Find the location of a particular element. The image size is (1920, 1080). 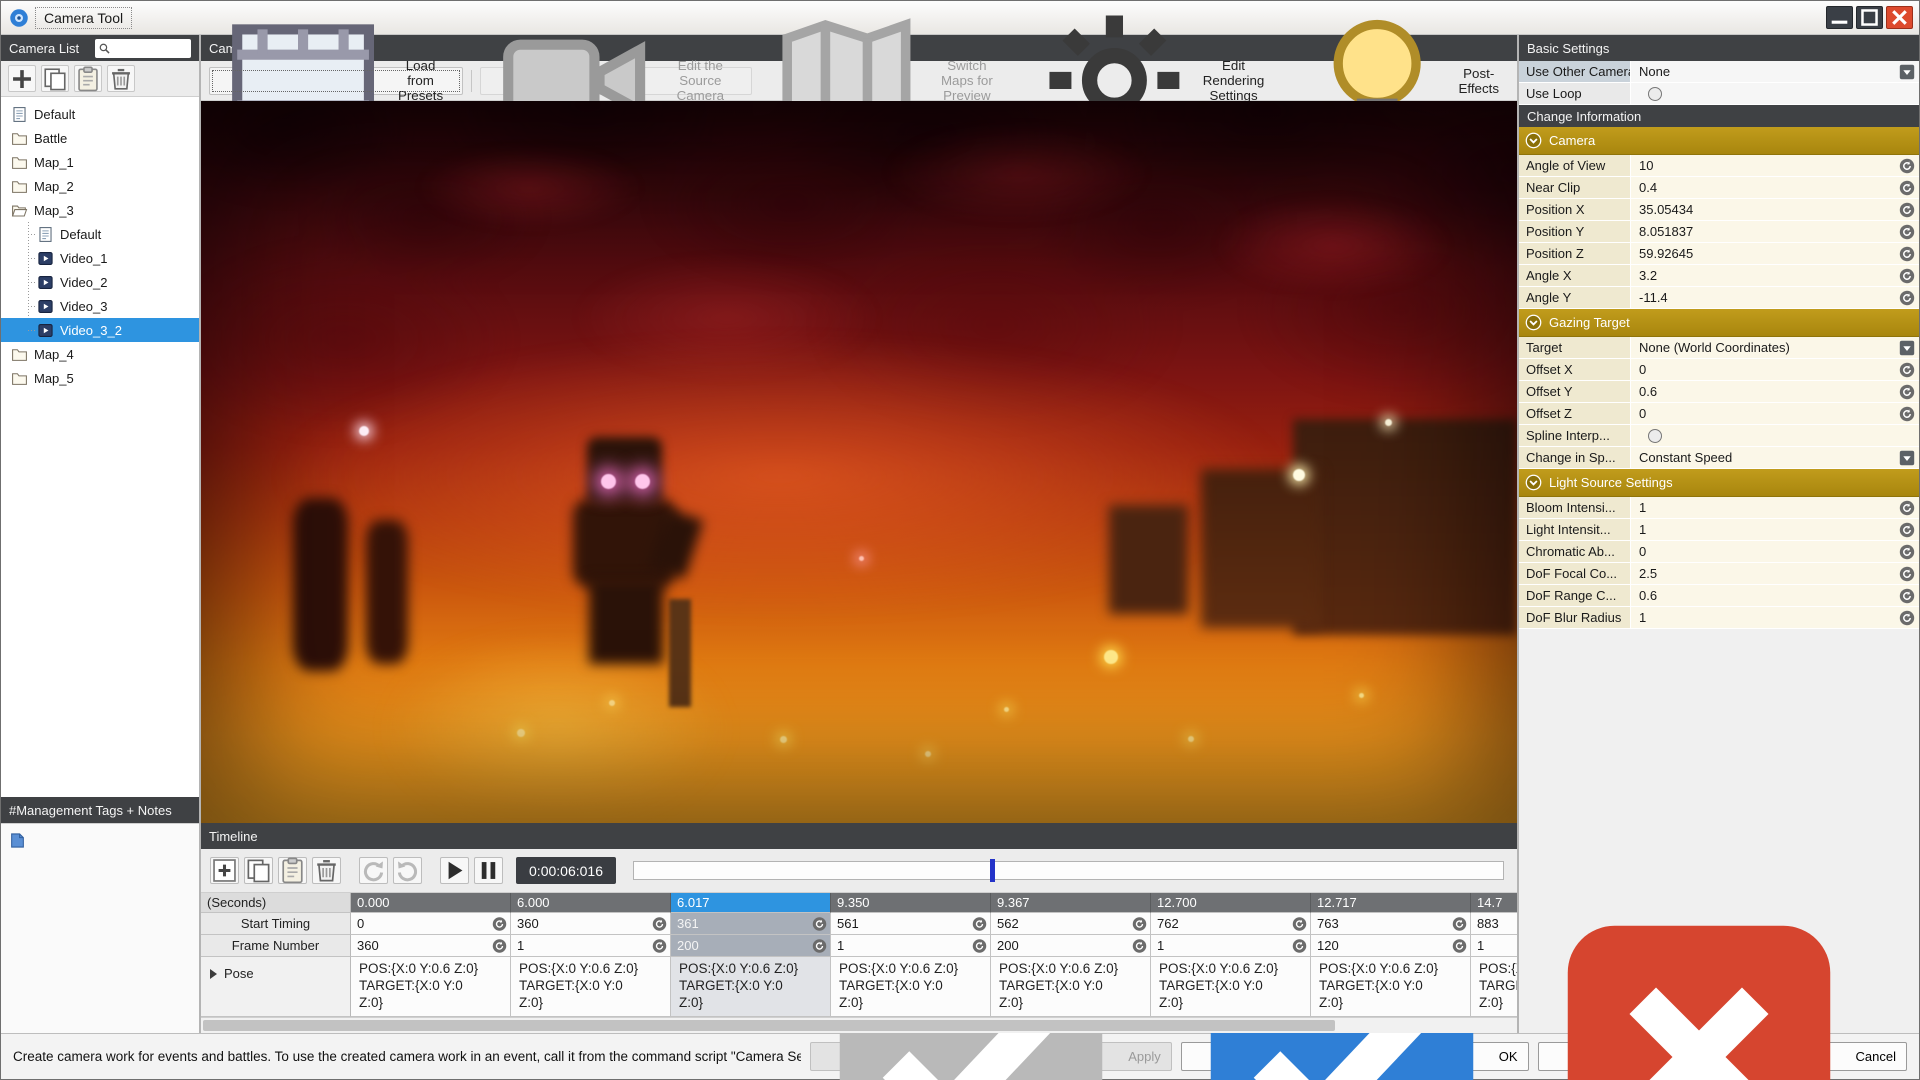

edit-rendering-settings-button: Edit Rendering Settings is located at coordinates (1153, 80).